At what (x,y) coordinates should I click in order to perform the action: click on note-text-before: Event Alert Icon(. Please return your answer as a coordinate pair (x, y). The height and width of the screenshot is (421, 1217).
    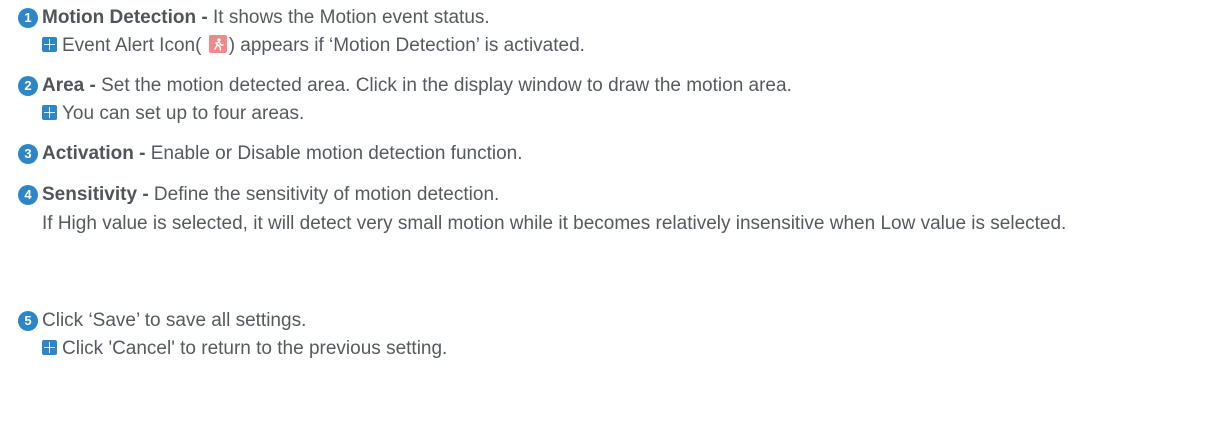
    Looking at the image, I should click on (132, 45).